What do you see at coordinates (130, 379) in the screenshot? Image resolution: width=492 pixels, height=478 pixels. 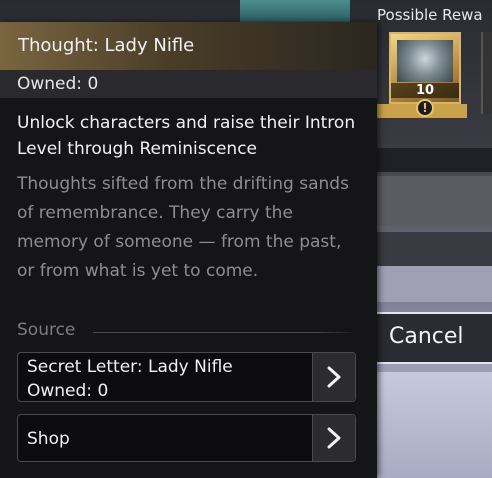 I see `source-button-text: Secret Letter: Lady Nifle Owned: 0` at bounding box center [130, 379].